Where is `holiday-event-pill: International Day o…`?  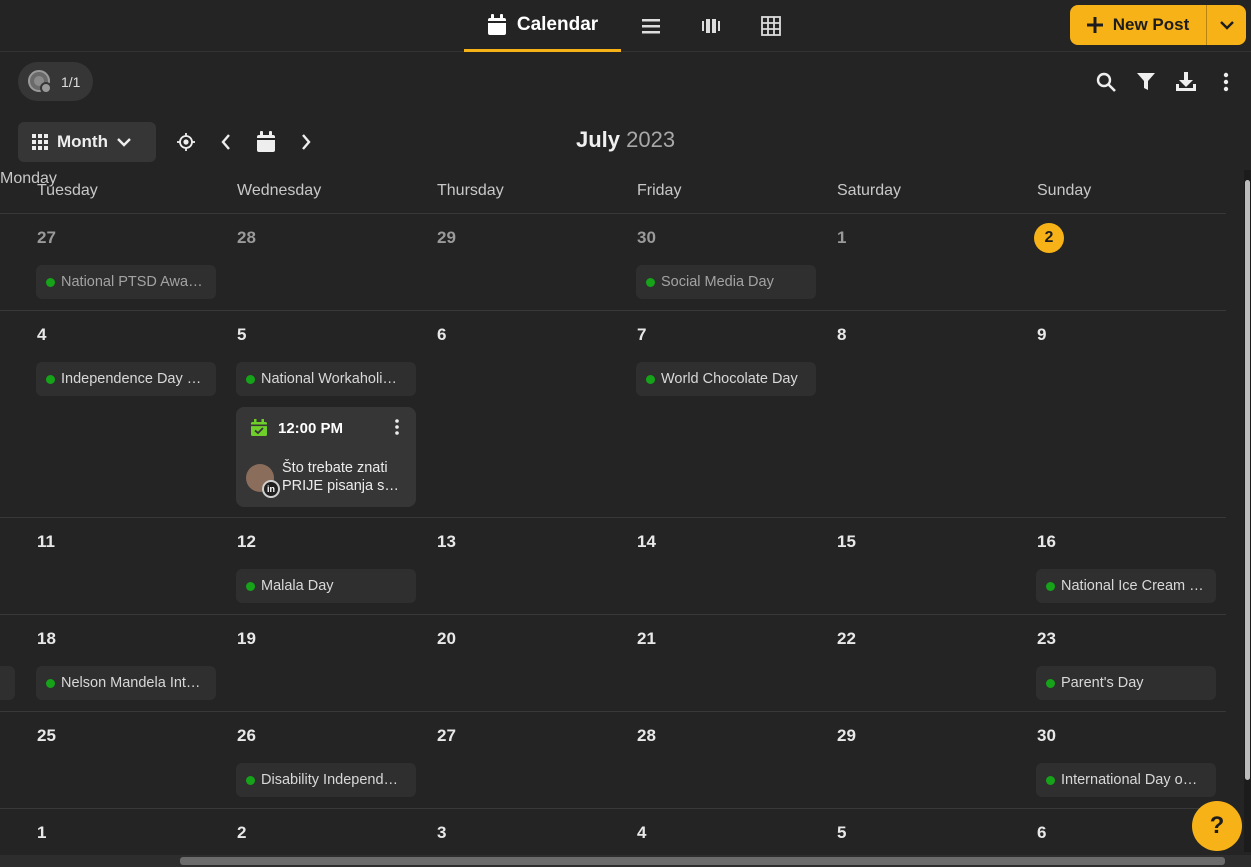 holiday-event-pill: International Day o… is located at coordinates (1126, 780).